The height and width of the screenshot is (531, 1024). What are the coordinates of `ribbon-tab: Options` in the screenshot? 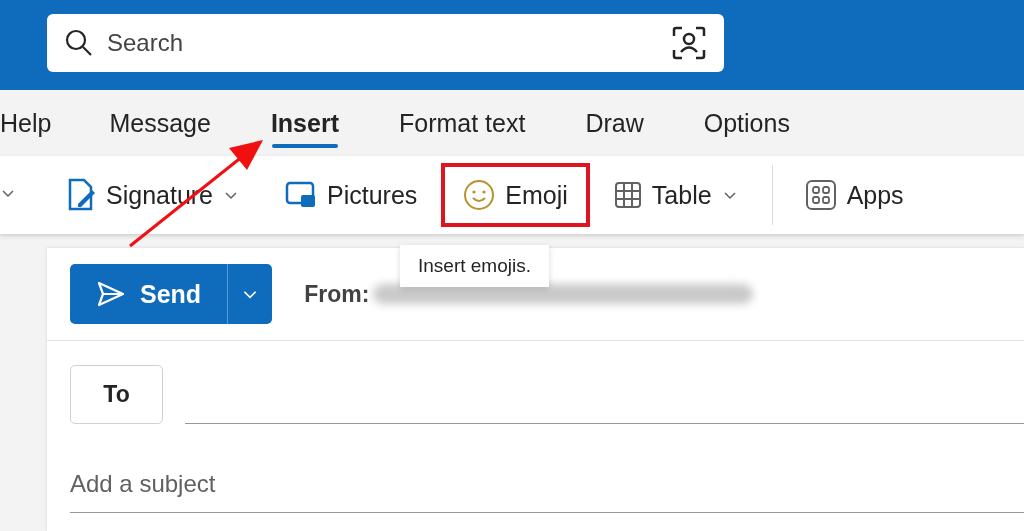 It's located at (746, 123).